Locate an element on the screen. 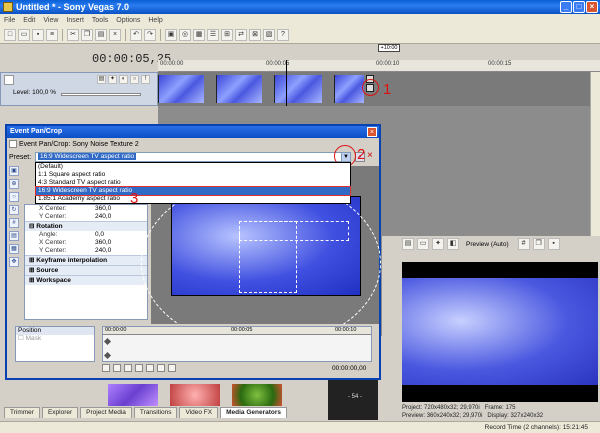 The height and width of the screenshot is (433, 600). lock-aspect-icon: ▤ is located at coordinates (14, 236).